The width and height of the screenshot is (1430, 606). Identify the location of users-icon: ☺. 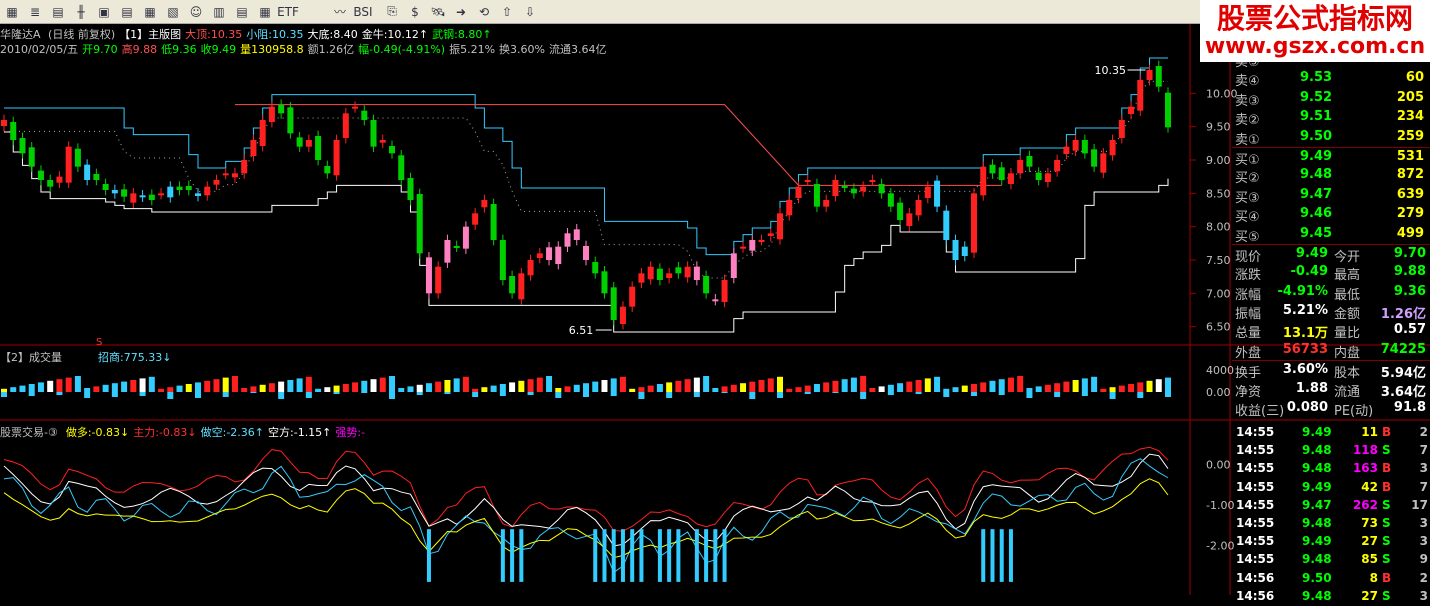
(196, 12).